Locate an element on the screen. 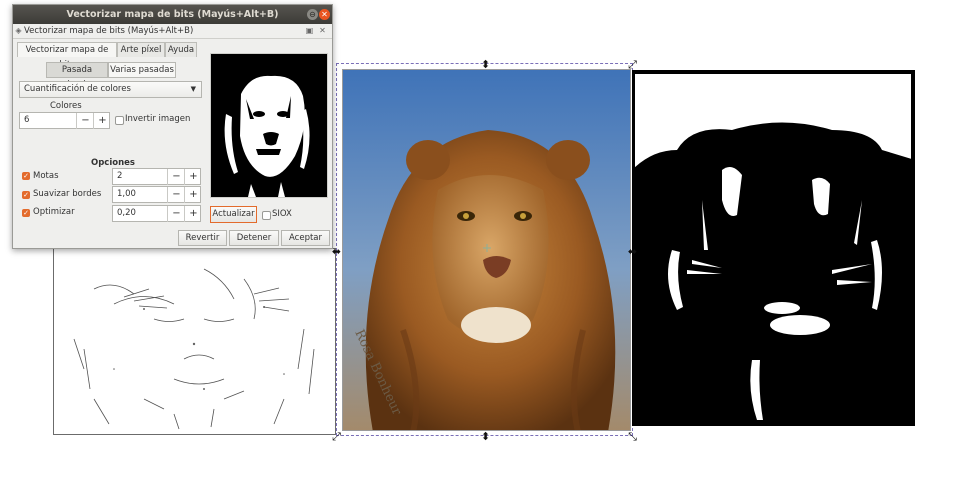 The height and width of the screenshot is (482, 958). trace-method-select: Cuantificación de colores ▼ is located at coordinates (110, 89).